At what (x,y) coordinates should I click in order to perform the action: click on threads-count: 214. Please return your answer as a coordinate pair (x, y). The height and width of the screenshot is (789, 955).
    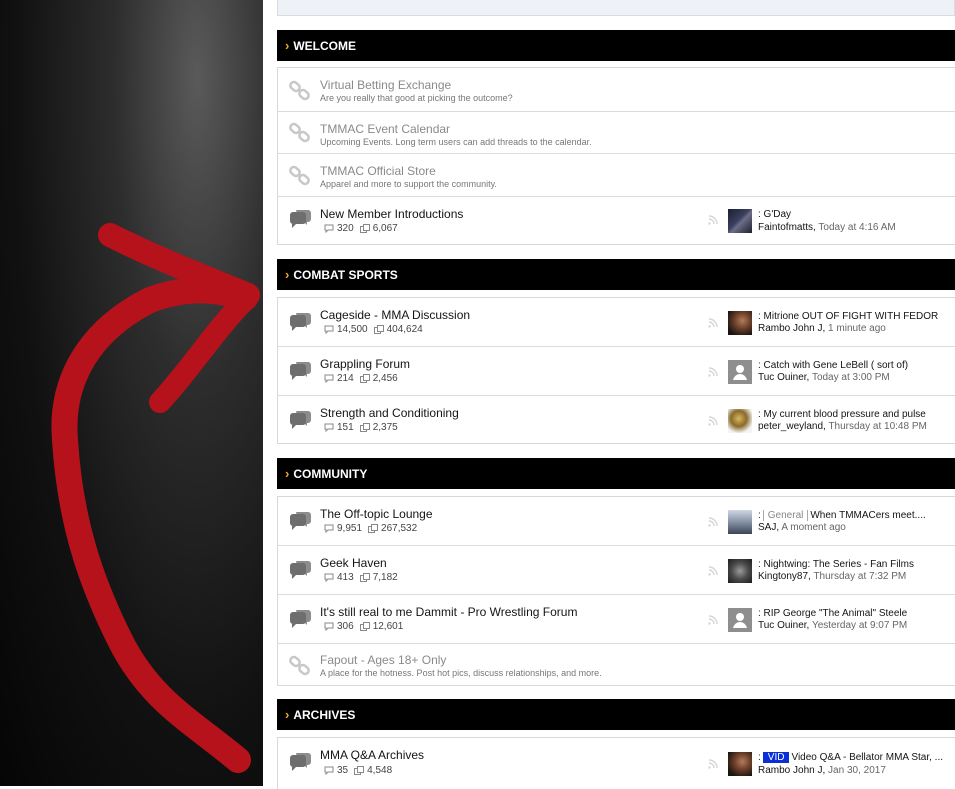
    Looking at the image, I should click on (345, 378).